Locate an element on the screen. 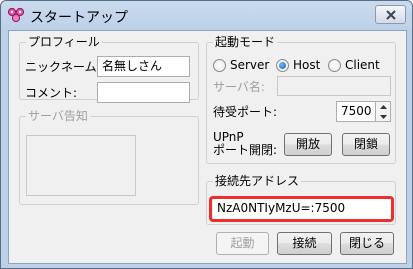  radio-host is located at coordinates (282, 65).